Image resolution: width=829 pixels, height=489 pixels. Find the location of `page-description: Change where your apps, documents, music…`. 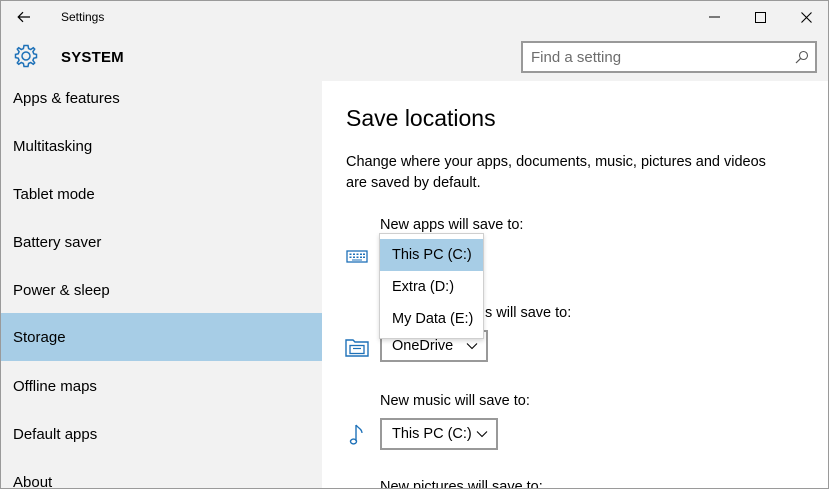

page-description: Change where your apps, documents, music… is located at coordinates (556, 172).